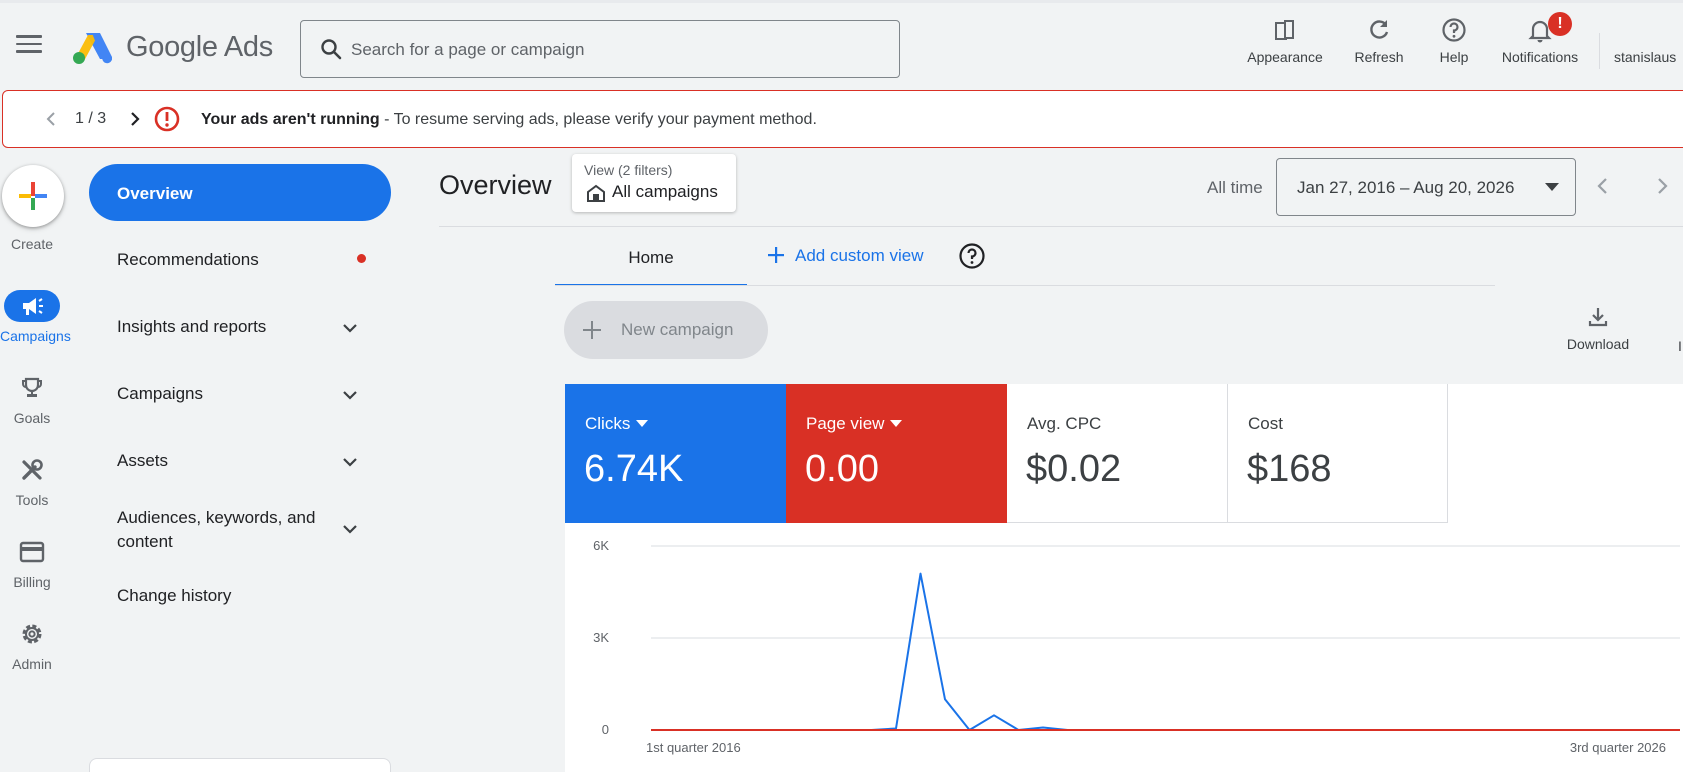  Describe the element at coordinates (160, 393) in the screenshot. I see `nav-campaigns-label: Campaigns` at that location.